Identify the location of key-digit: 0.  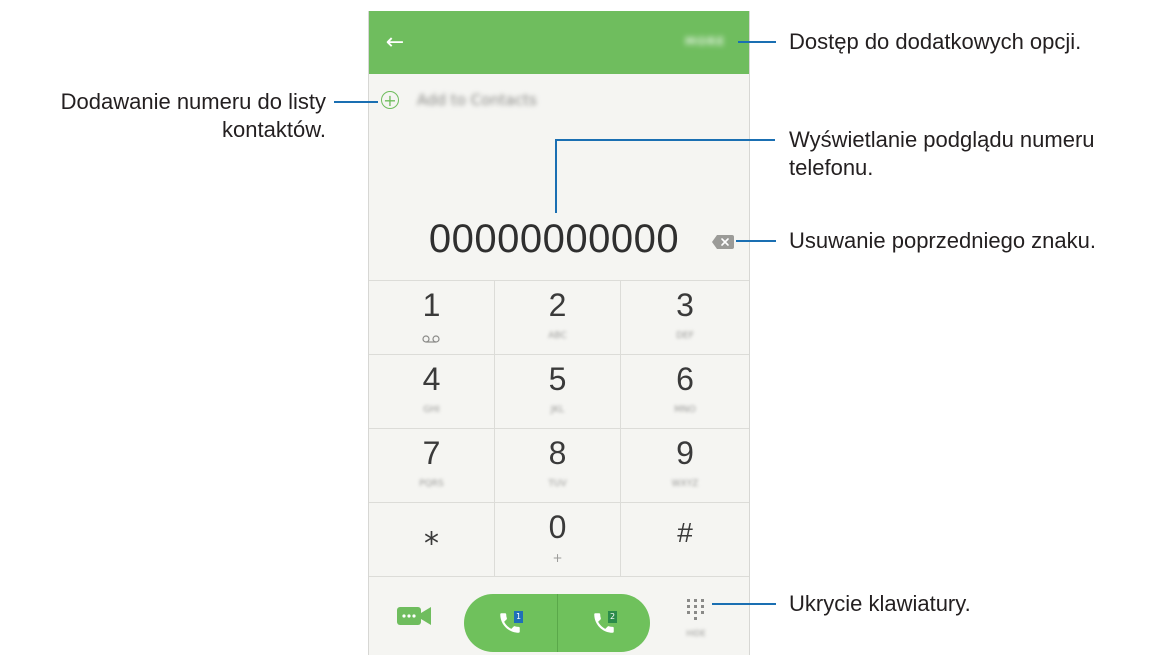
(557, 527).